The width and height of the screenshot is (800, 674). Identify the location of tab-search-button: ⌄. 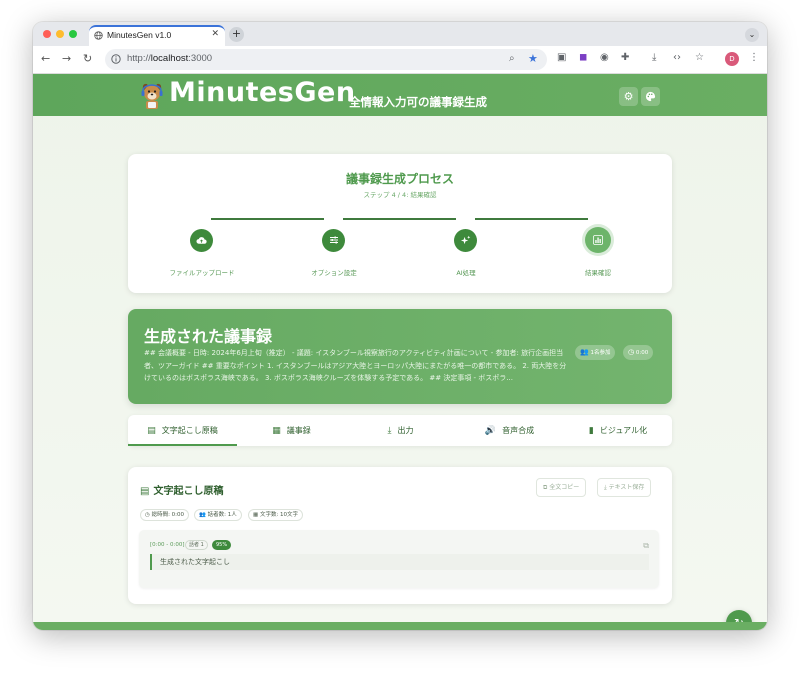
(752, 35).